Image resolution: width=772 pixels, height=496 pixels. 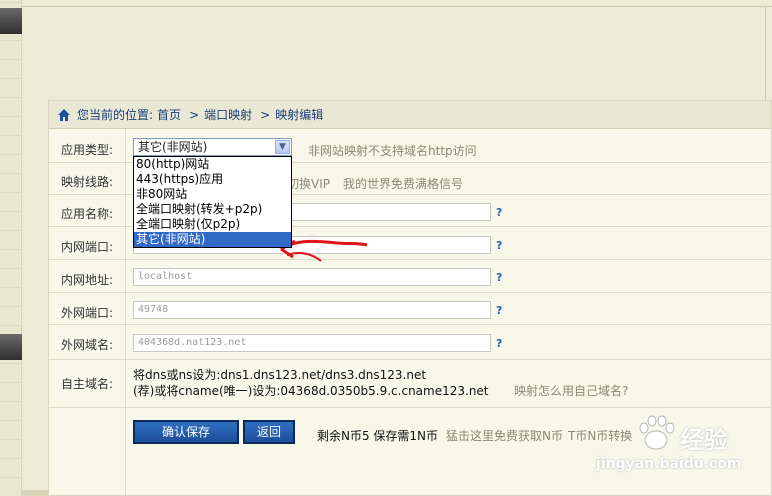 I want to click on external-port-label: 外网端口:, so click(x=87, y=313).